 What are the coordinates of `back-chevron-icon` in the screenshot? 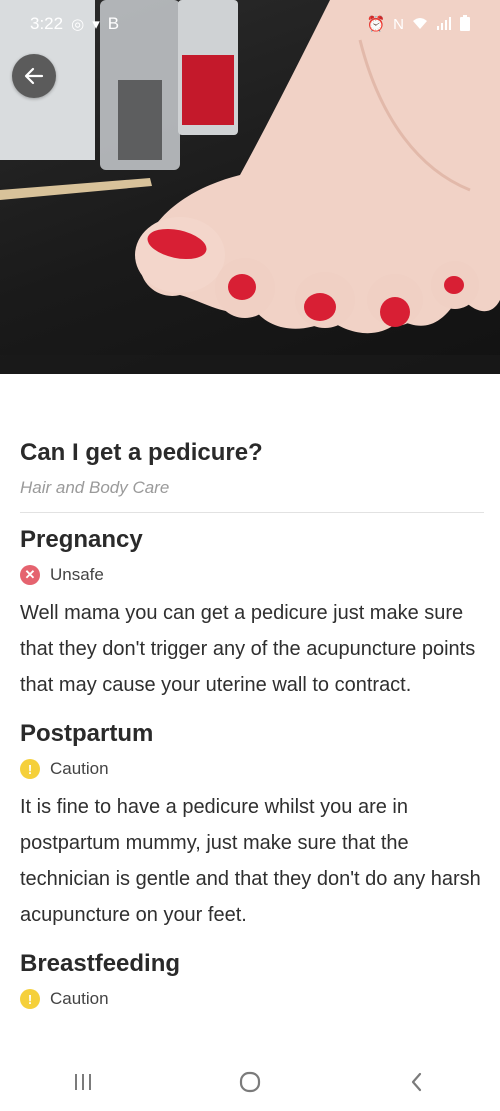 It's located at (416, 1081).